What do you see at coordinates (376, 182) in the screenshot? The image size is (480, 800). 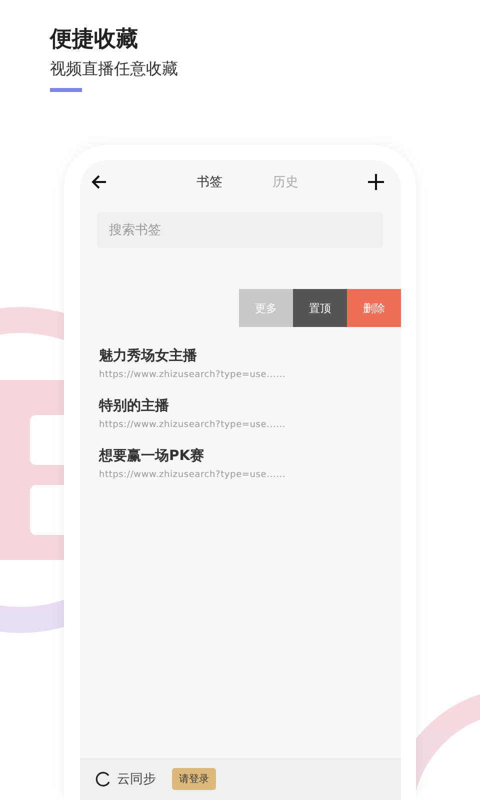 I see `add-icon` at bounding box center [376, 182].